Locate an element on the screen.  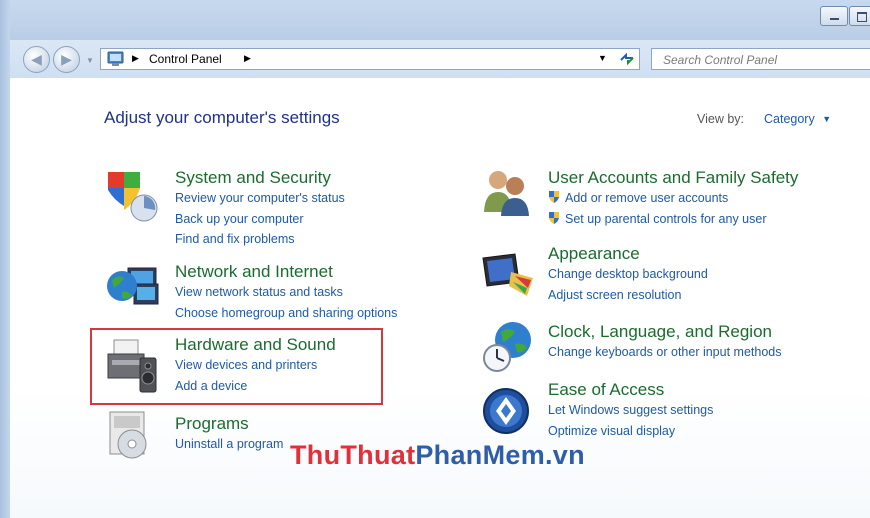
minimize-button is located at coordinates (834, 16).